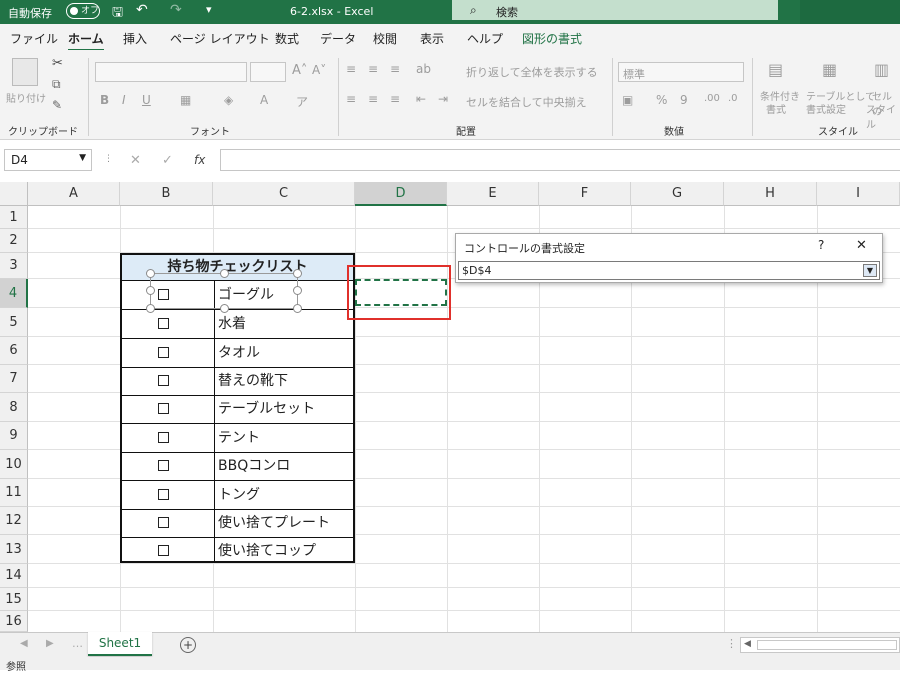 This screenshot has width=900, height=673. What do you see at coordinates (268, 72) in the screenshot?
I see `font-size-combo` at bounding box center [268, 72].